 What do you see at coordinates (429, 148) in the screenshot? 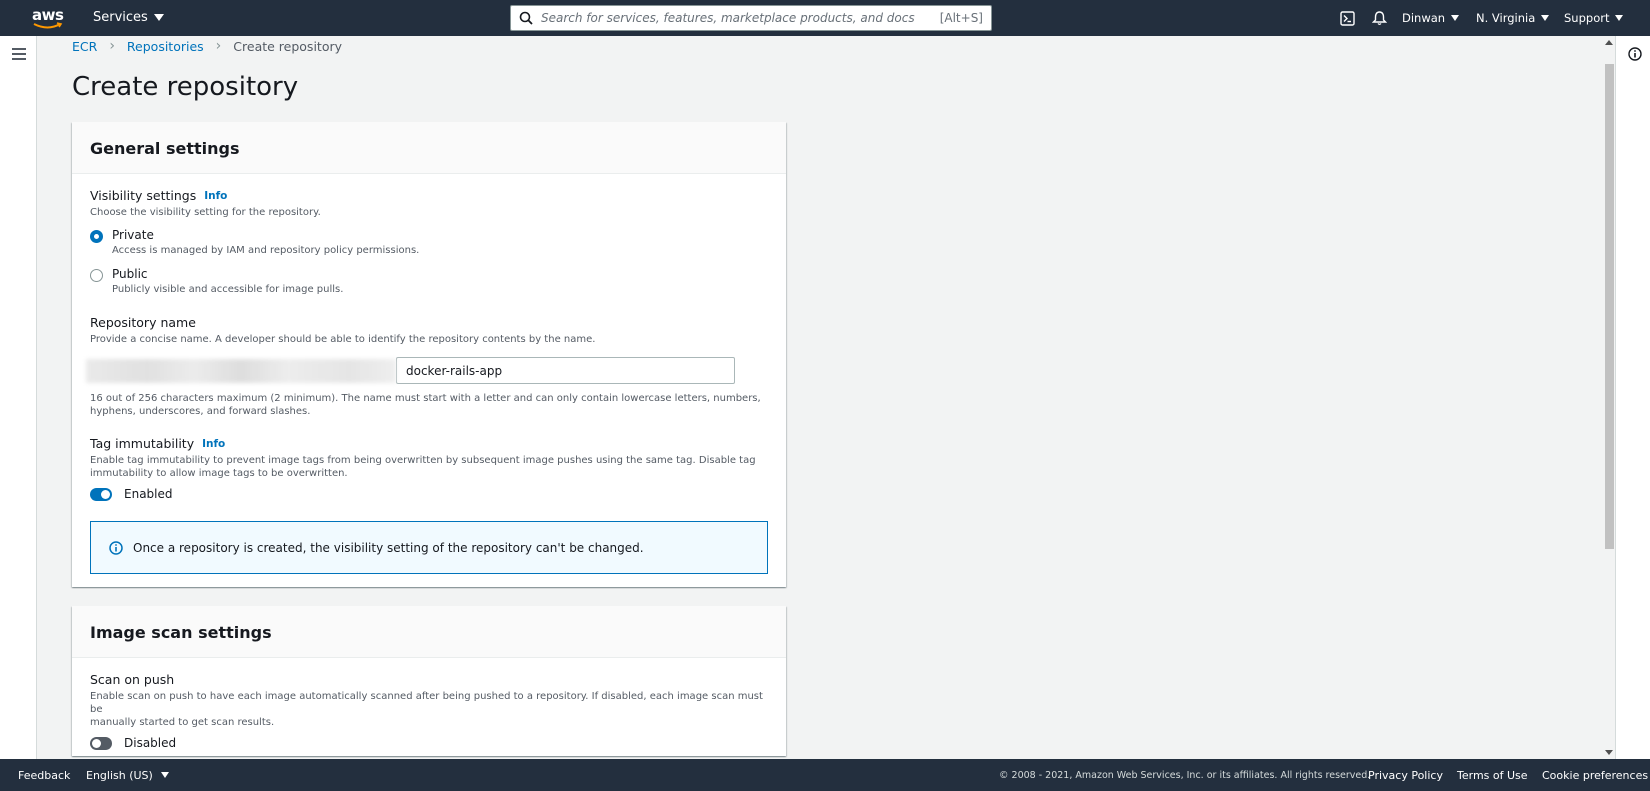
I see `card-header: General settings` at bounding box center [429, 148].